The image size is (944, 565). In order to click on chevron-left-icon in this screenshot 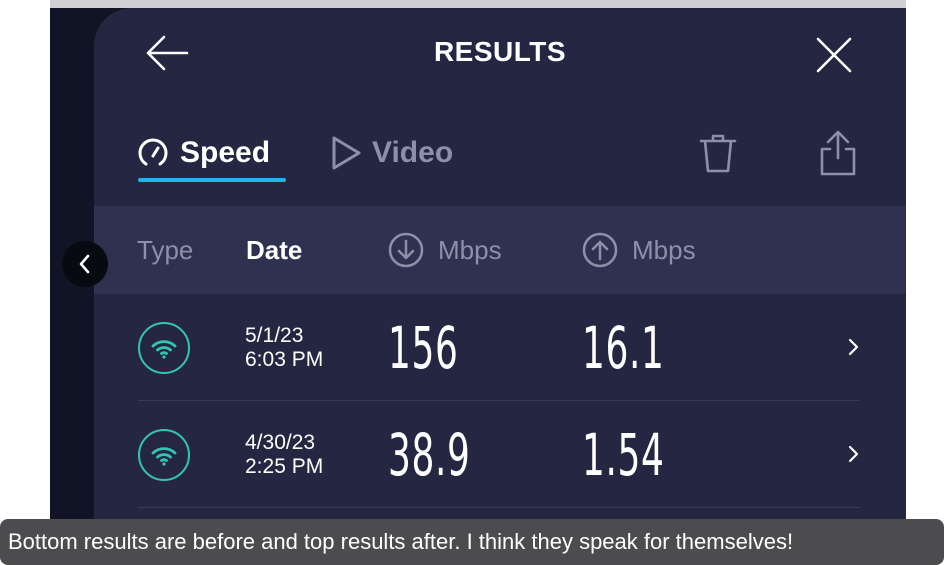, I will do `click(84, 264)`.